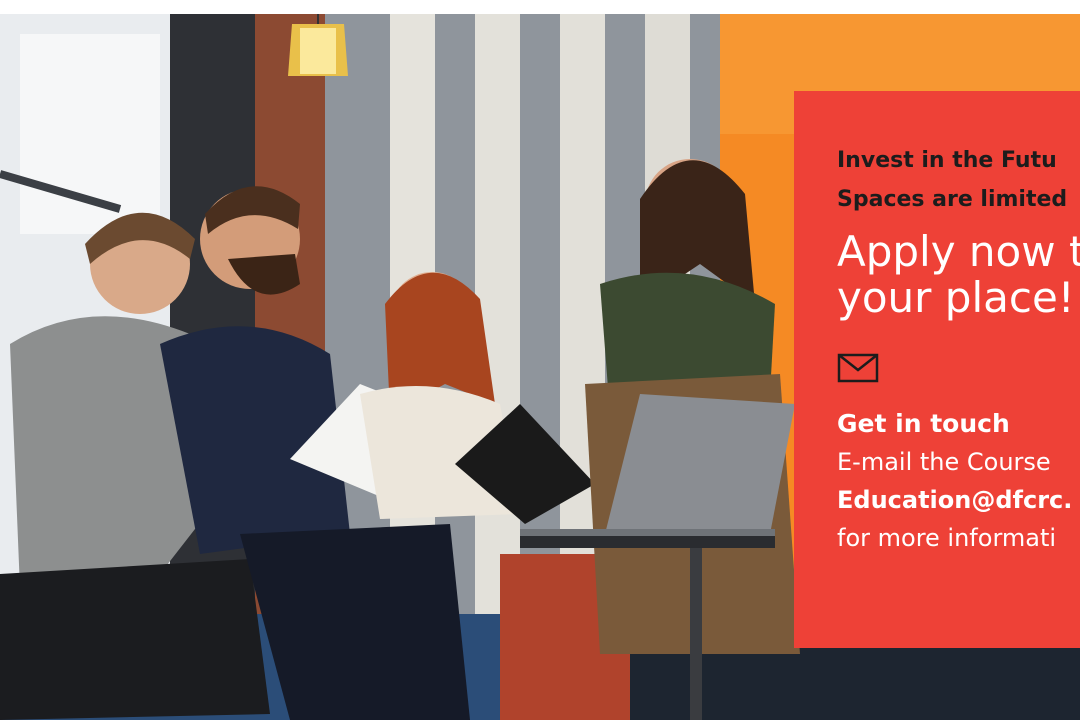  What do you see at coordinates (956, 297) in the screenshot?
I see `headline-line-2: your place!` at bounding box center [956, 297].